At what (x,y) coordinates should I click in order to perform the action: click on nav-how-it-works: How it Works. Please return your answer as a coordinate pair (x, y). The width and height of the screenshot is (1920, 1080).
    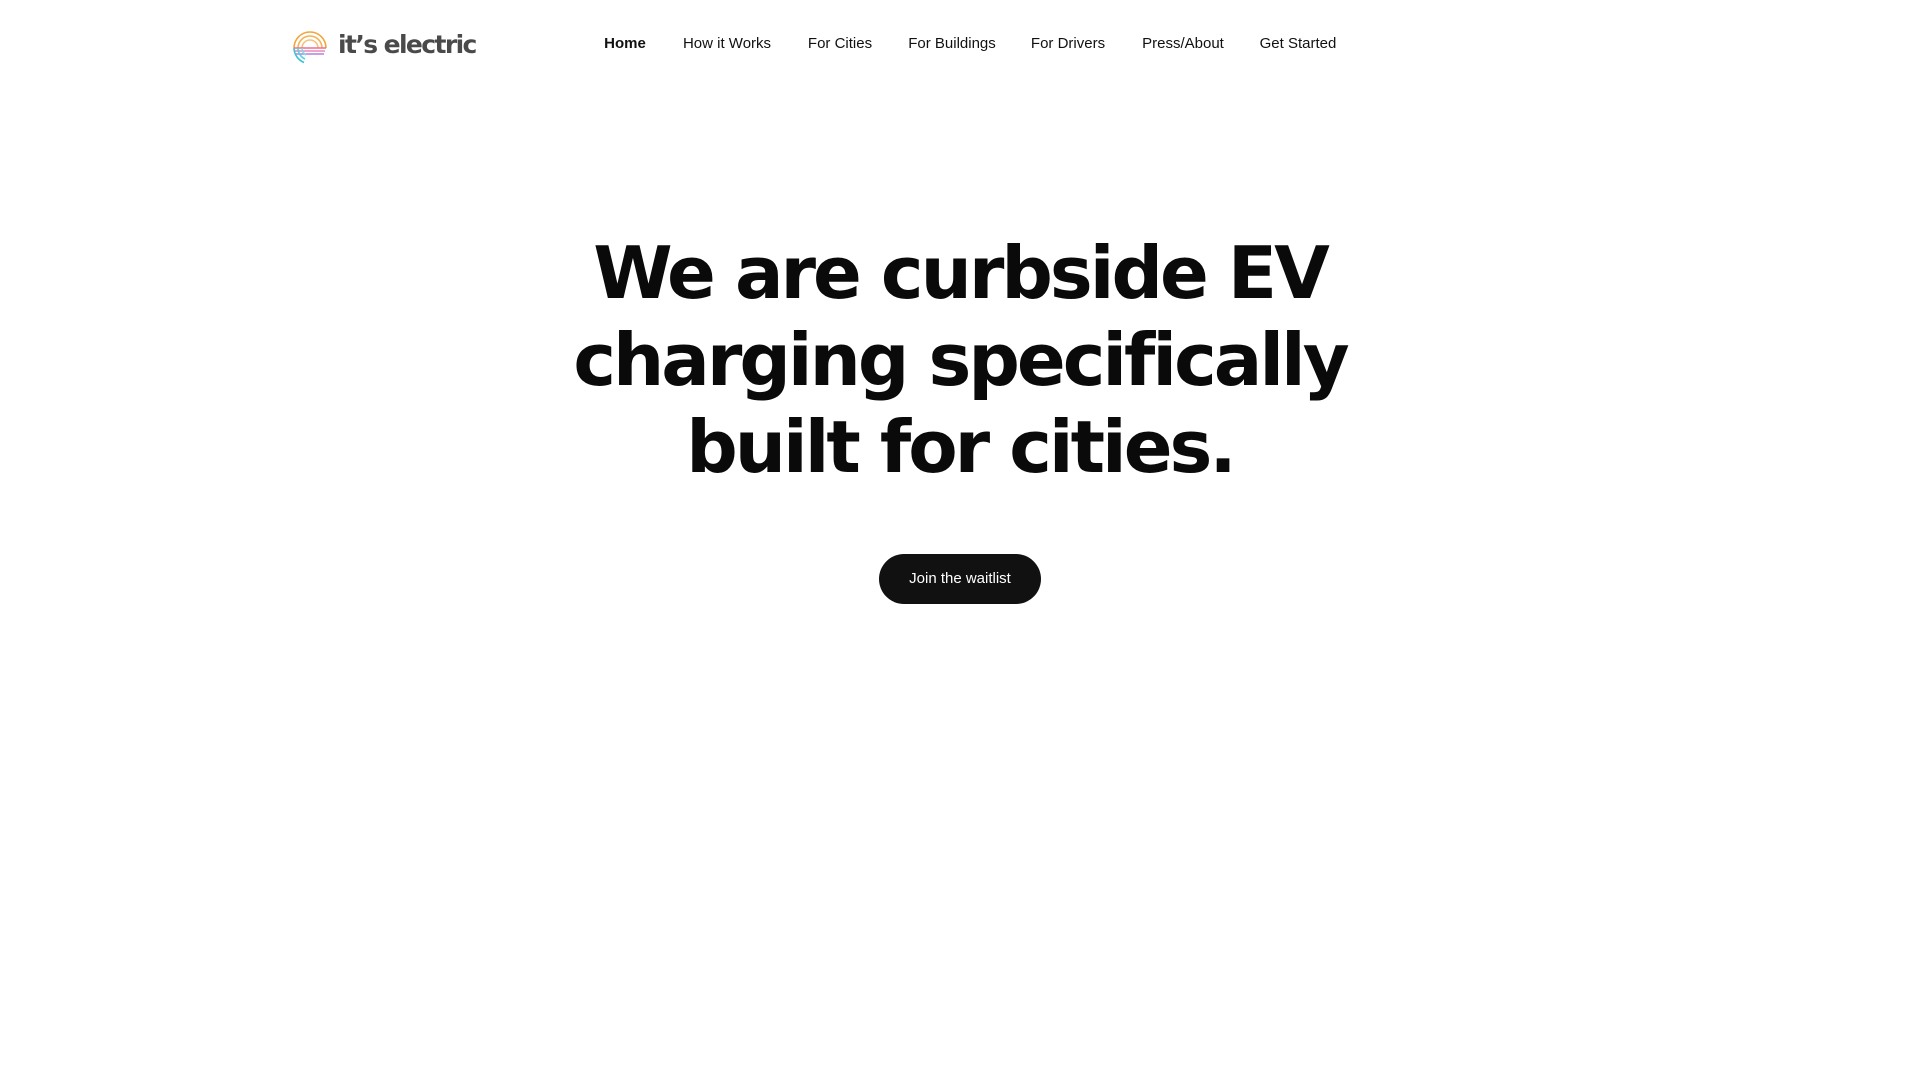
    Looking at the image, I should click on (727, 44).